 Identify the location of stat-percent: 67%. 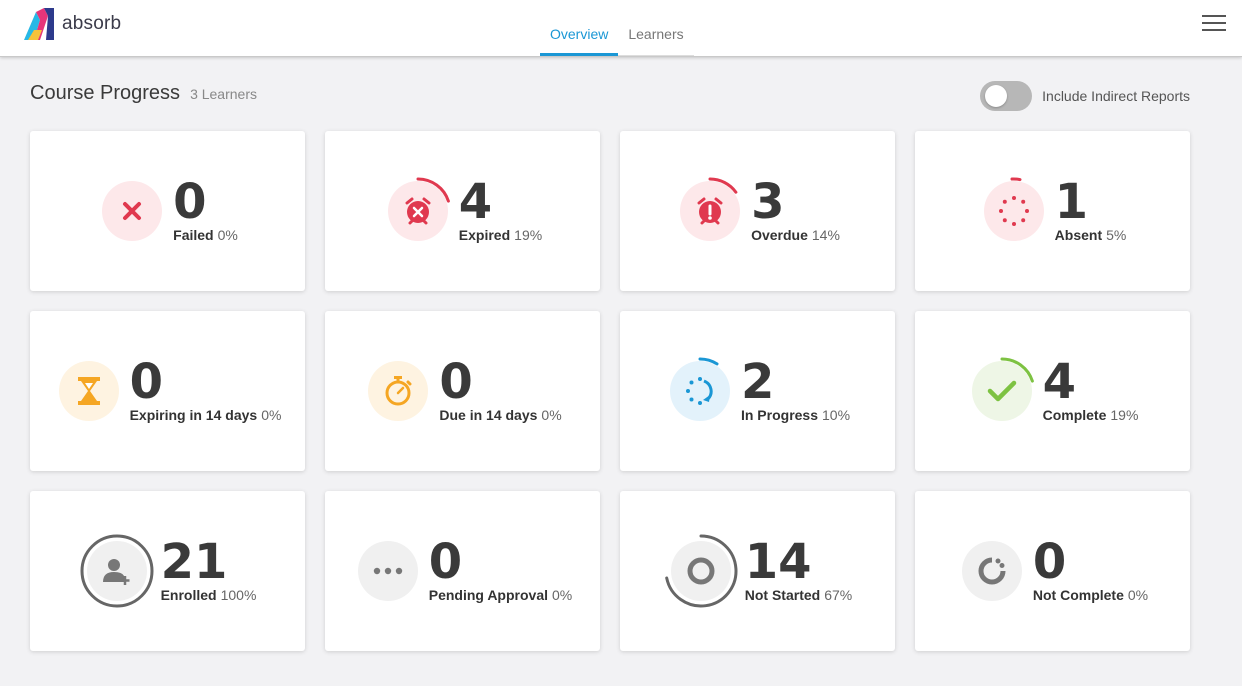
(838, 595).